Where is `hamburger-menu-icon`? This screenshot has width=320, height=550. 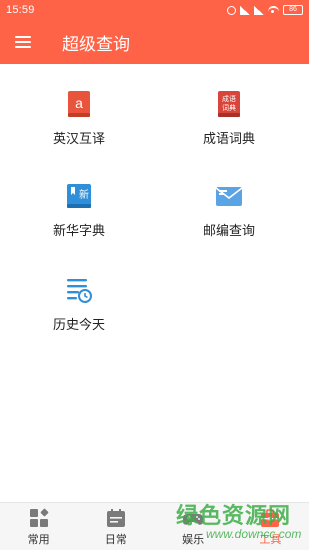 hamburger-menu-icon is located at coordinates (23, 42).